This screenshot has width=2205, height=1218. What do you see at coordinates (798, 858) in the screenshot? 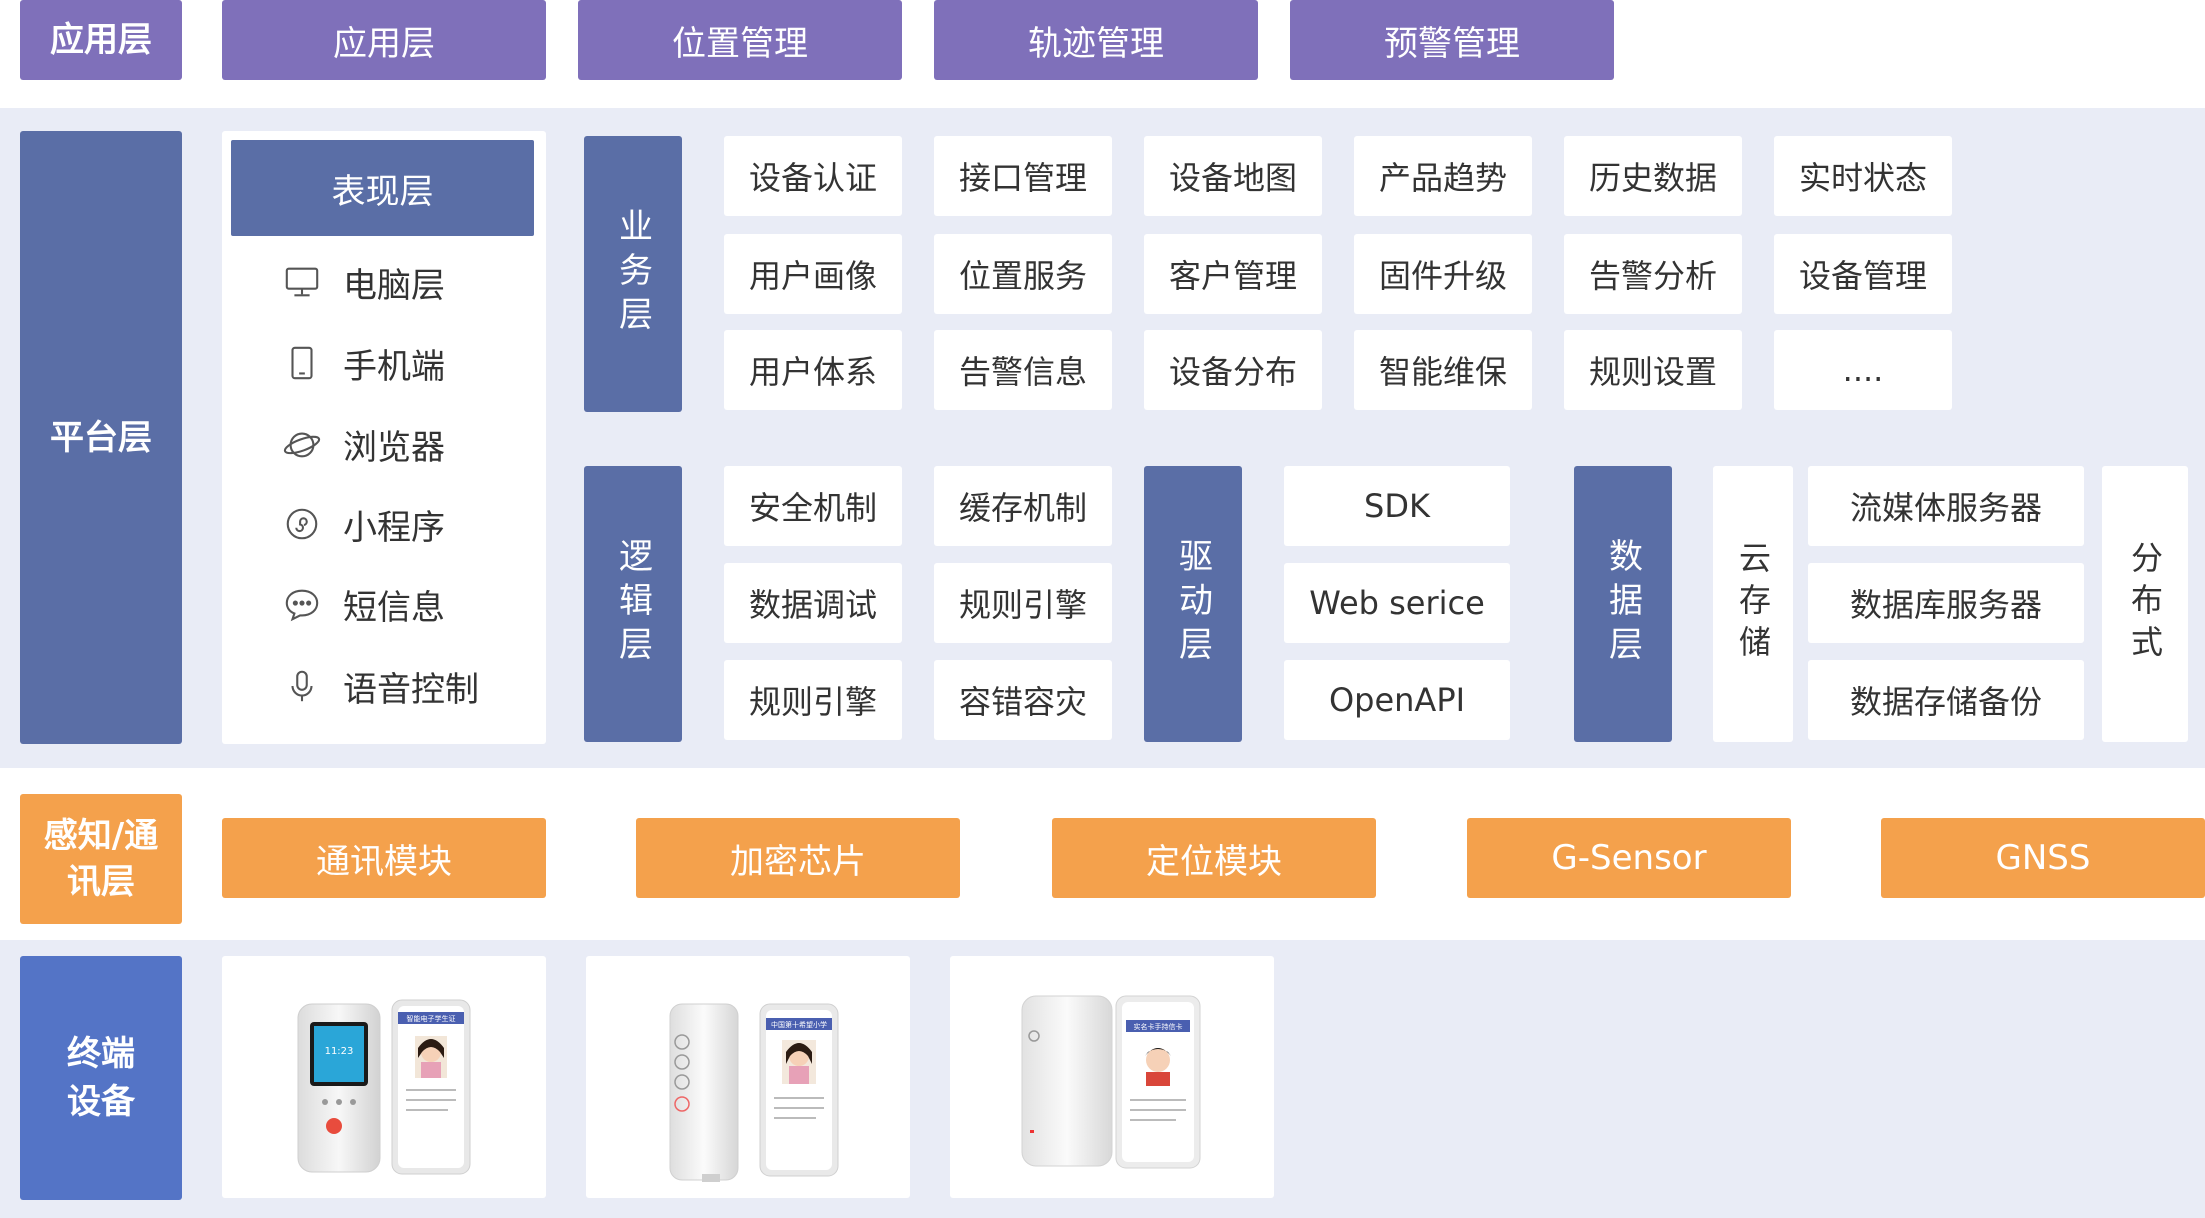
I see `sensing-item-crypto: 加密芯片` at bounding box center [798, 858].